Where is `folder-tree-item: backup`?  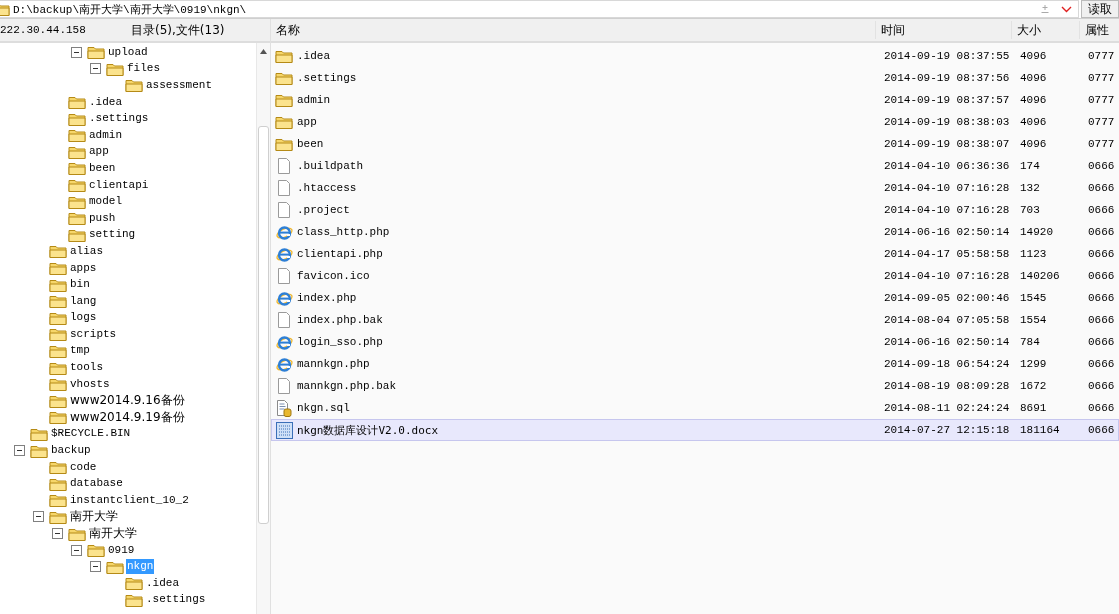
folder-tree-item: backup is located at coordinates (71, 451).